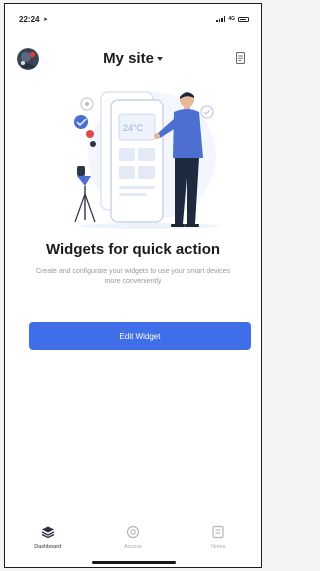 The height and width of the screenshot is (571, 320). I want to click on notes-icon, so click(218, 532).